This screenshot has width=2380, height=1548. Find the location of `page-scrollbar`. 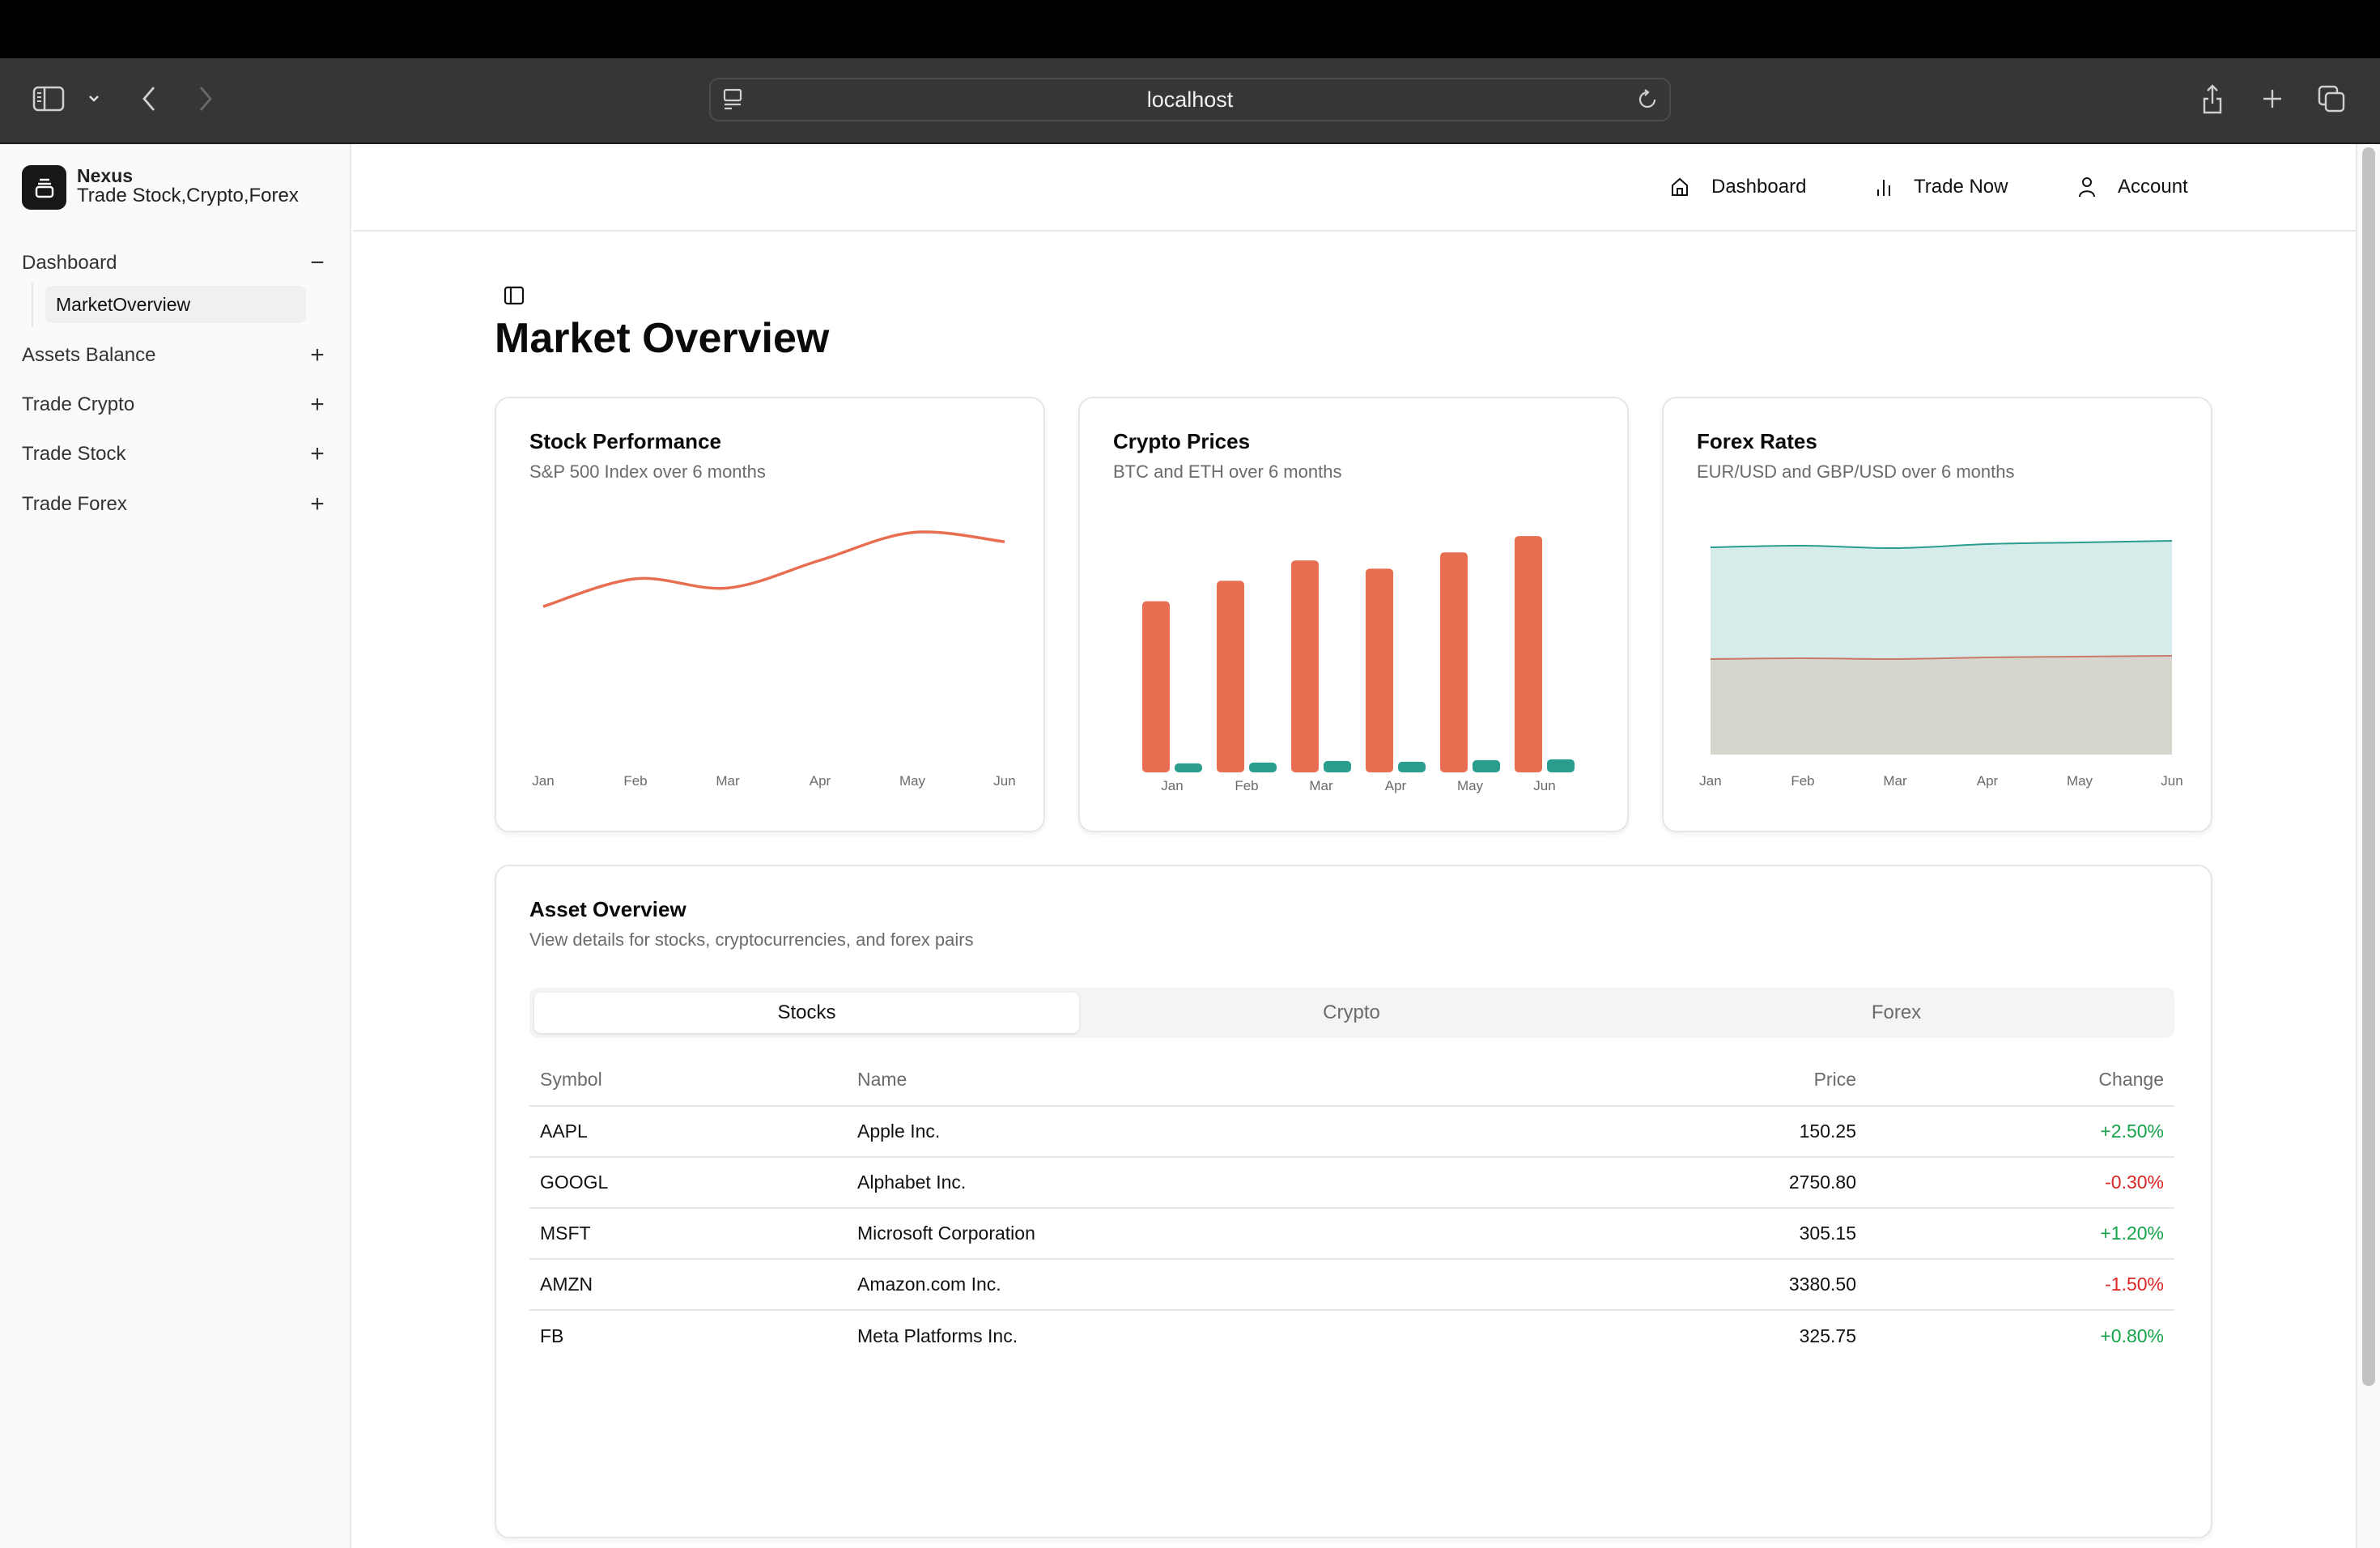

page-scrollbar is located at coordinates (2368, 846).